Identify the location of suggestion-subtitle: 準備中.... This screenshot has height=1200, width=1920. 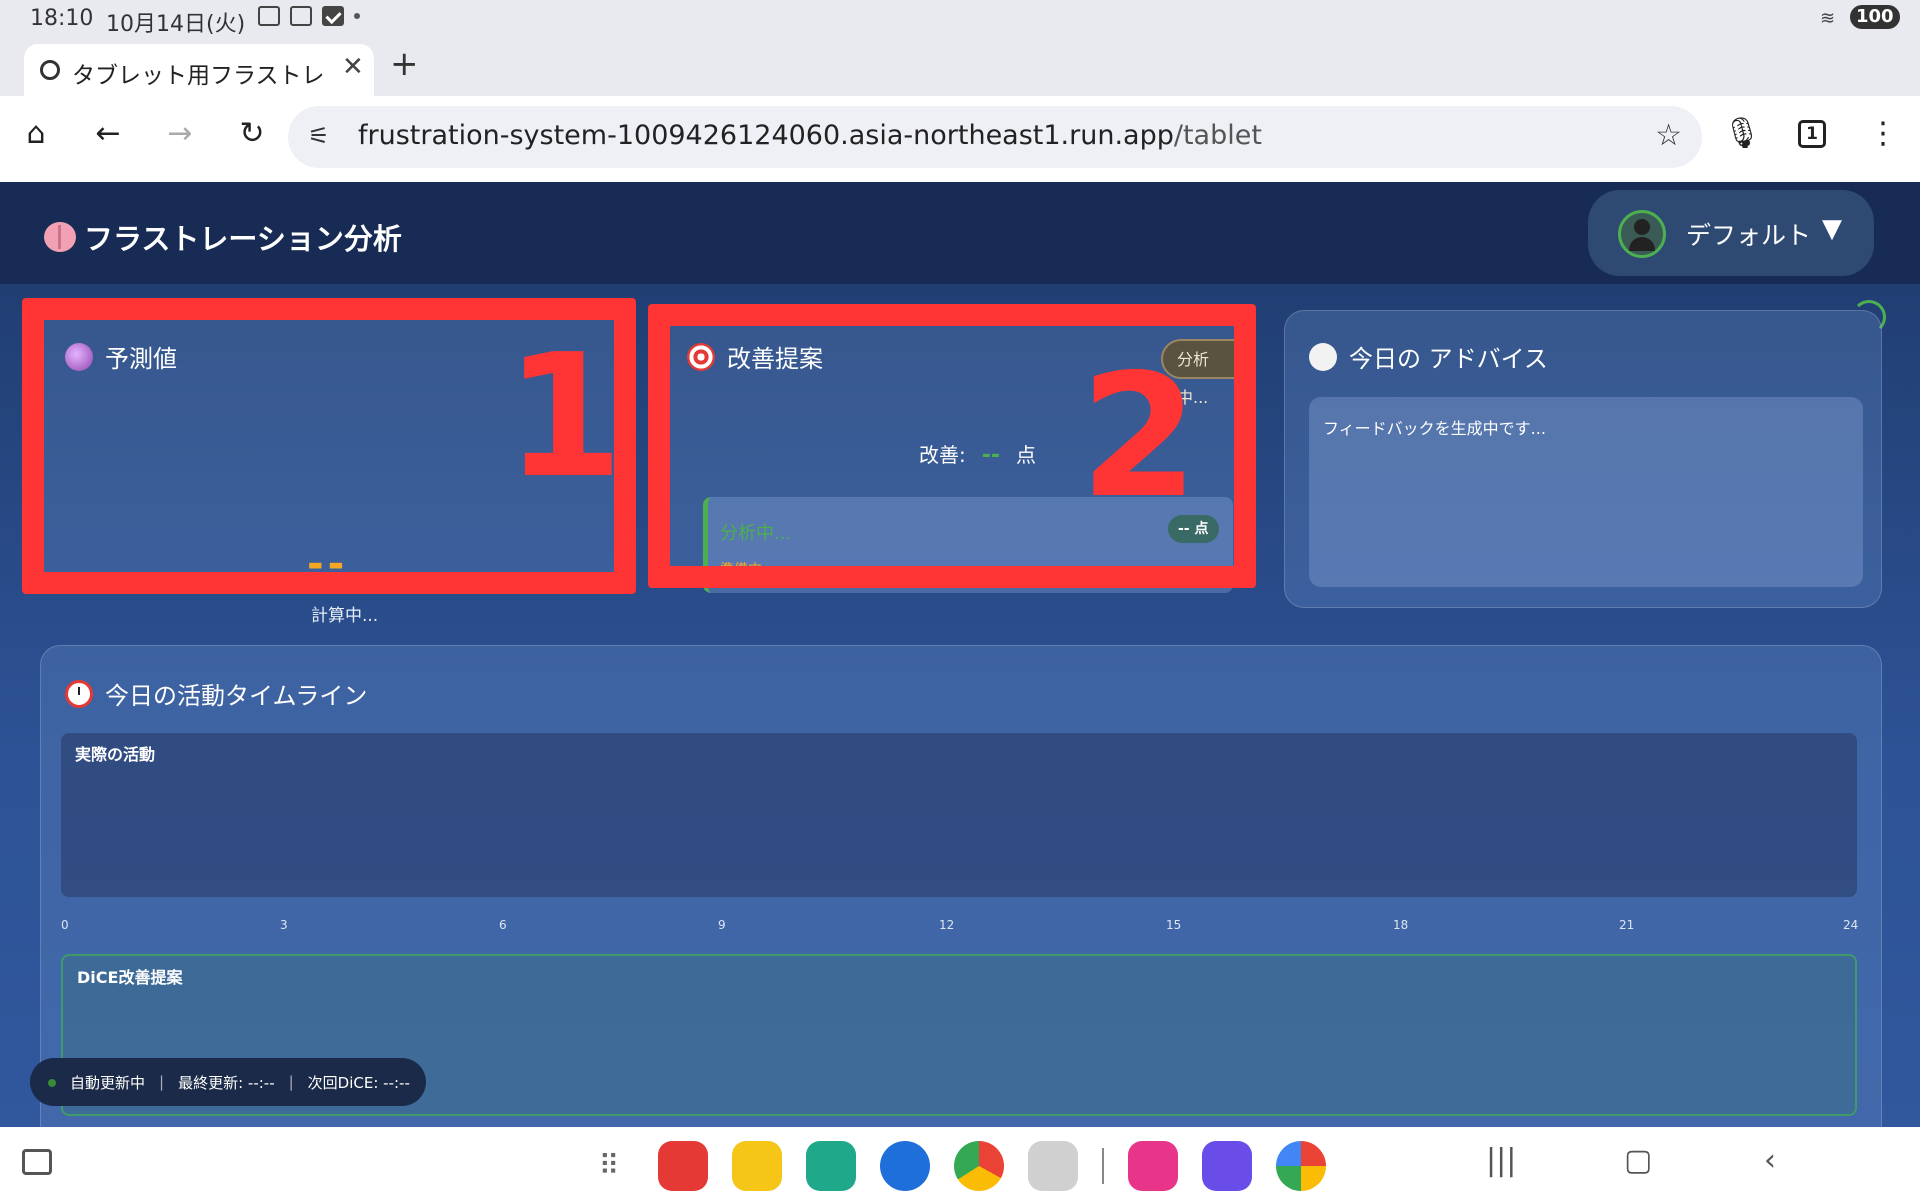
(748, 570).